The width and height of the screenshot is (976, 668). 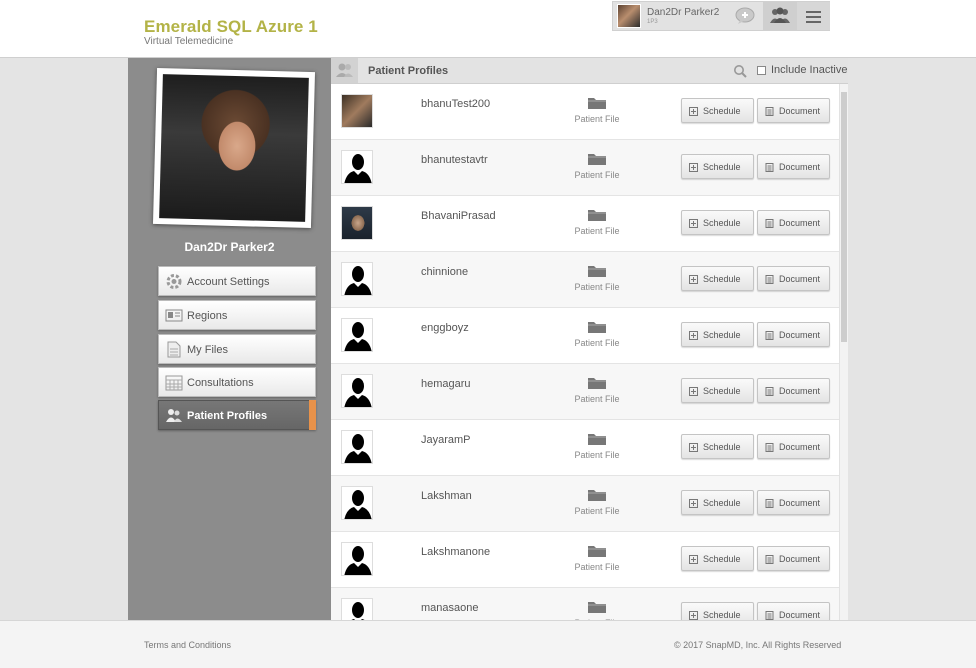 I want to click on patient-name: enggboyz, so click(x=445, y=328).